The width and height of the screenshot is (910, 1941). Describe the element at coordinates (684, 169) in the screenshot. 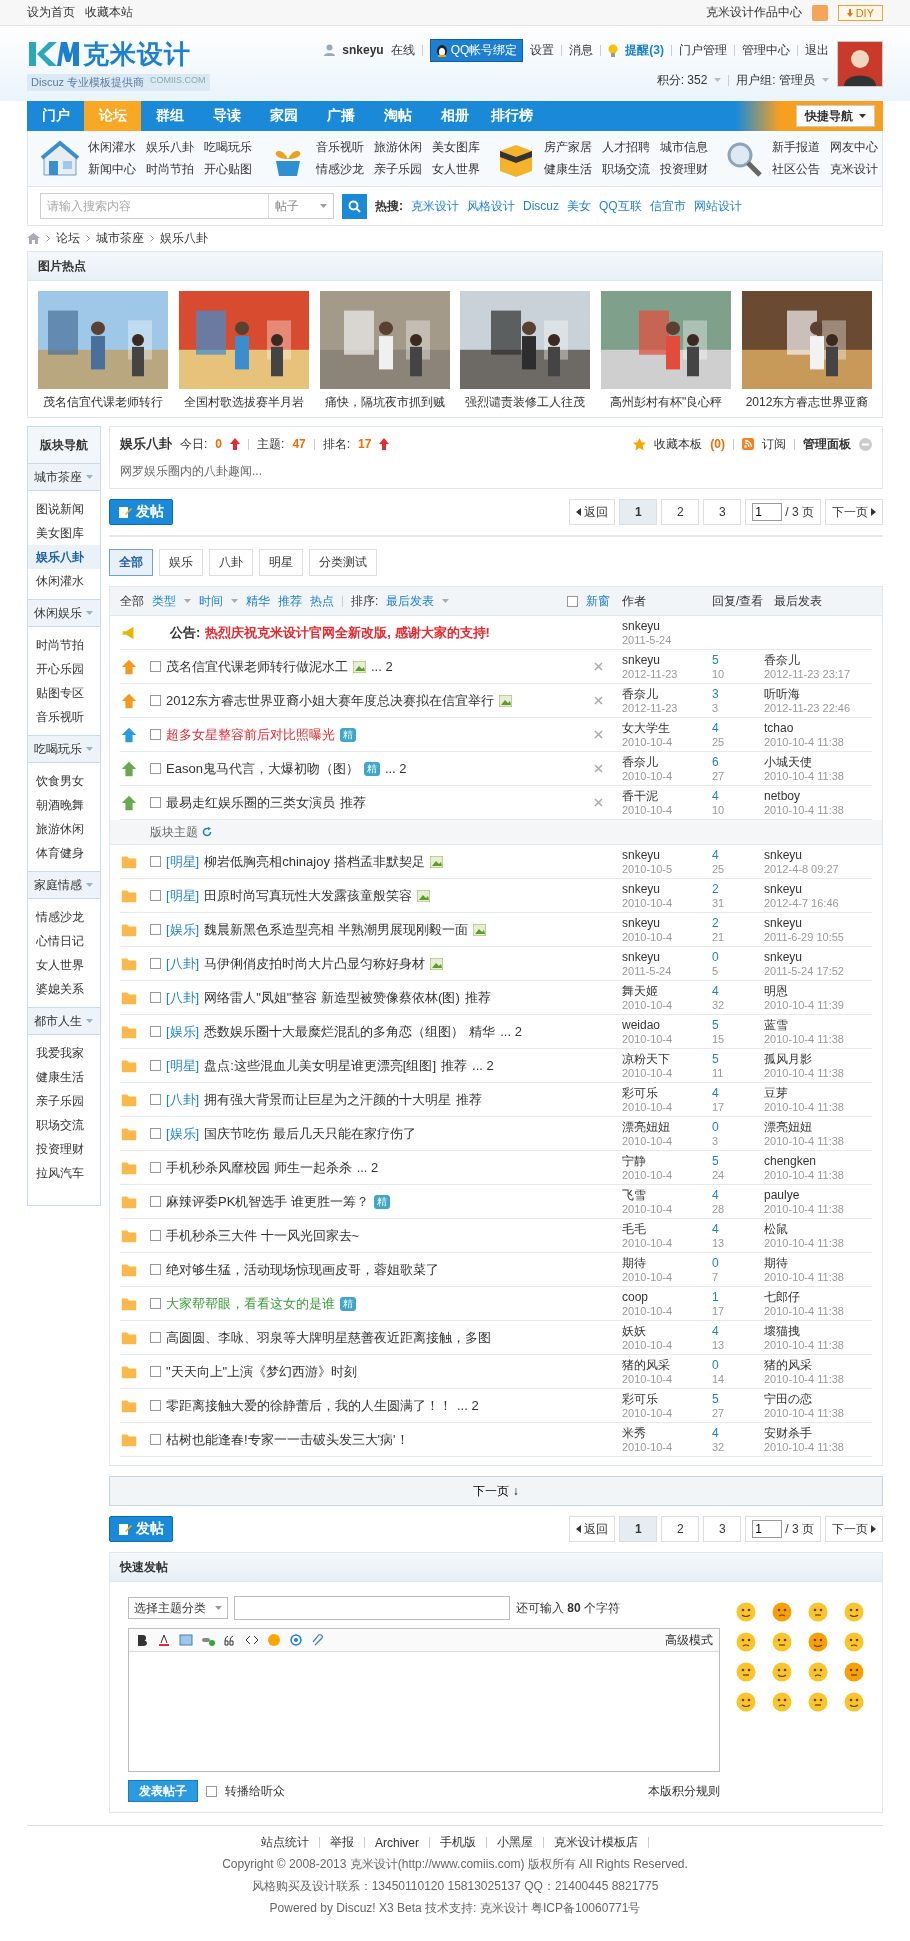

I see `category-link: 投资理财` at that location.